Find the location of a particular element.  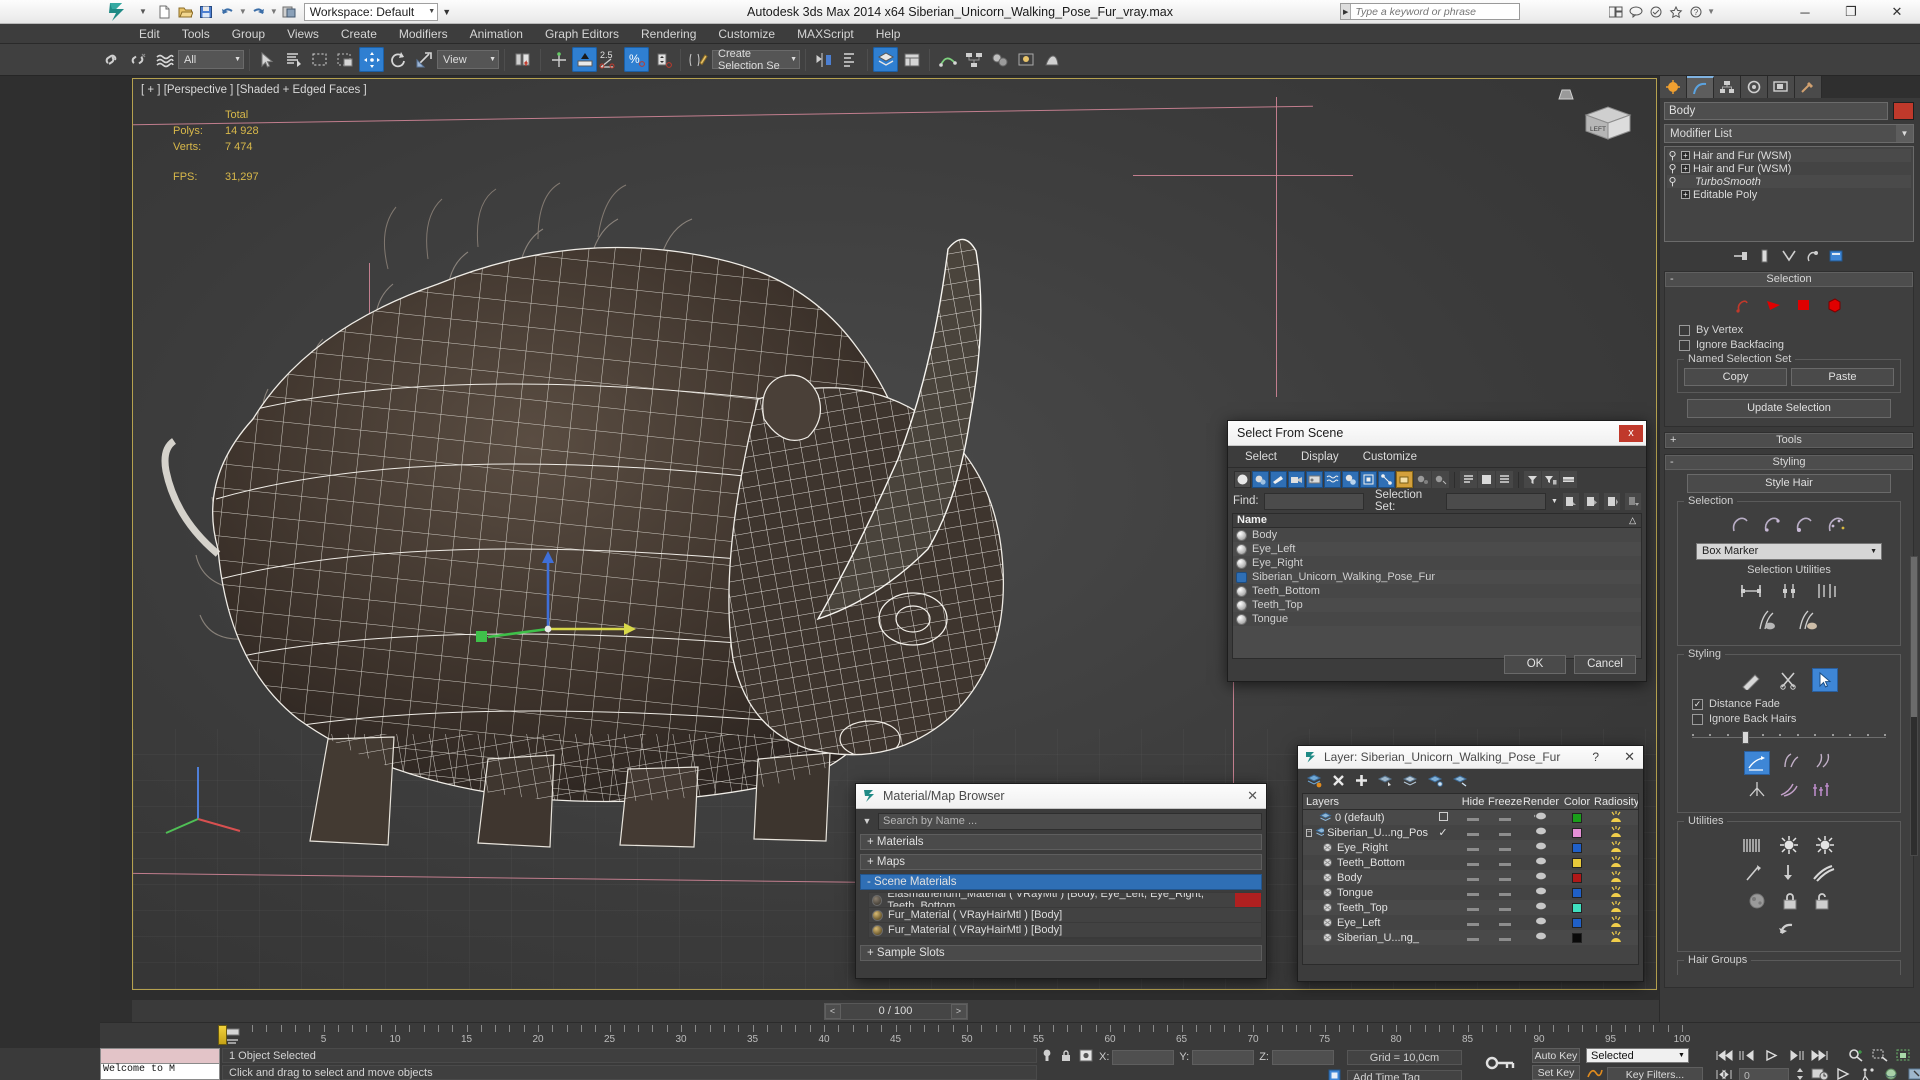

named-selection-set-combo: Create Selection Se ▼ is located at coordinates (756, 60).